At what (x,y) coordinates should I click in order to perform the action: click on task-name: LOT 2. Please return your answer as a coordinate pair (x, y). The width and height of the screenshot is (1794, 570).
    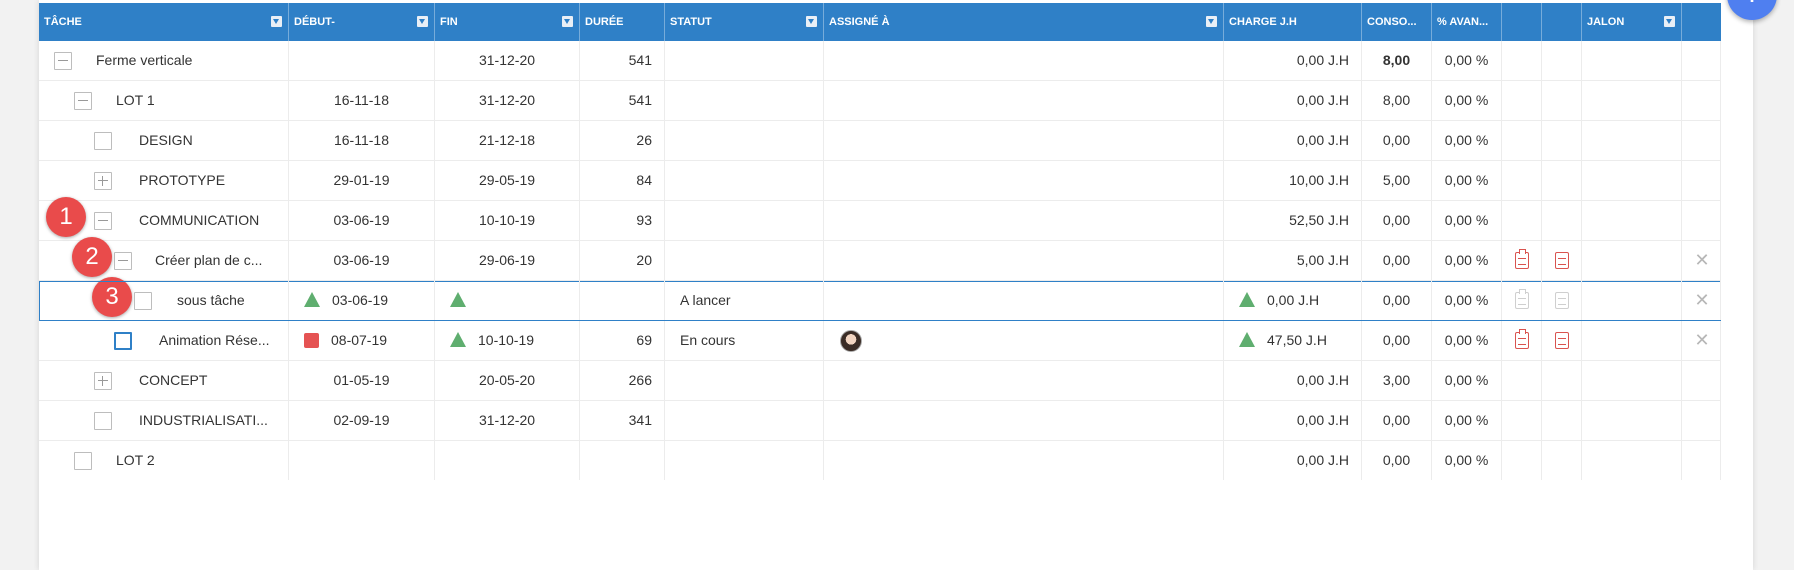
    Looking at the image, I should click on (135, 460).